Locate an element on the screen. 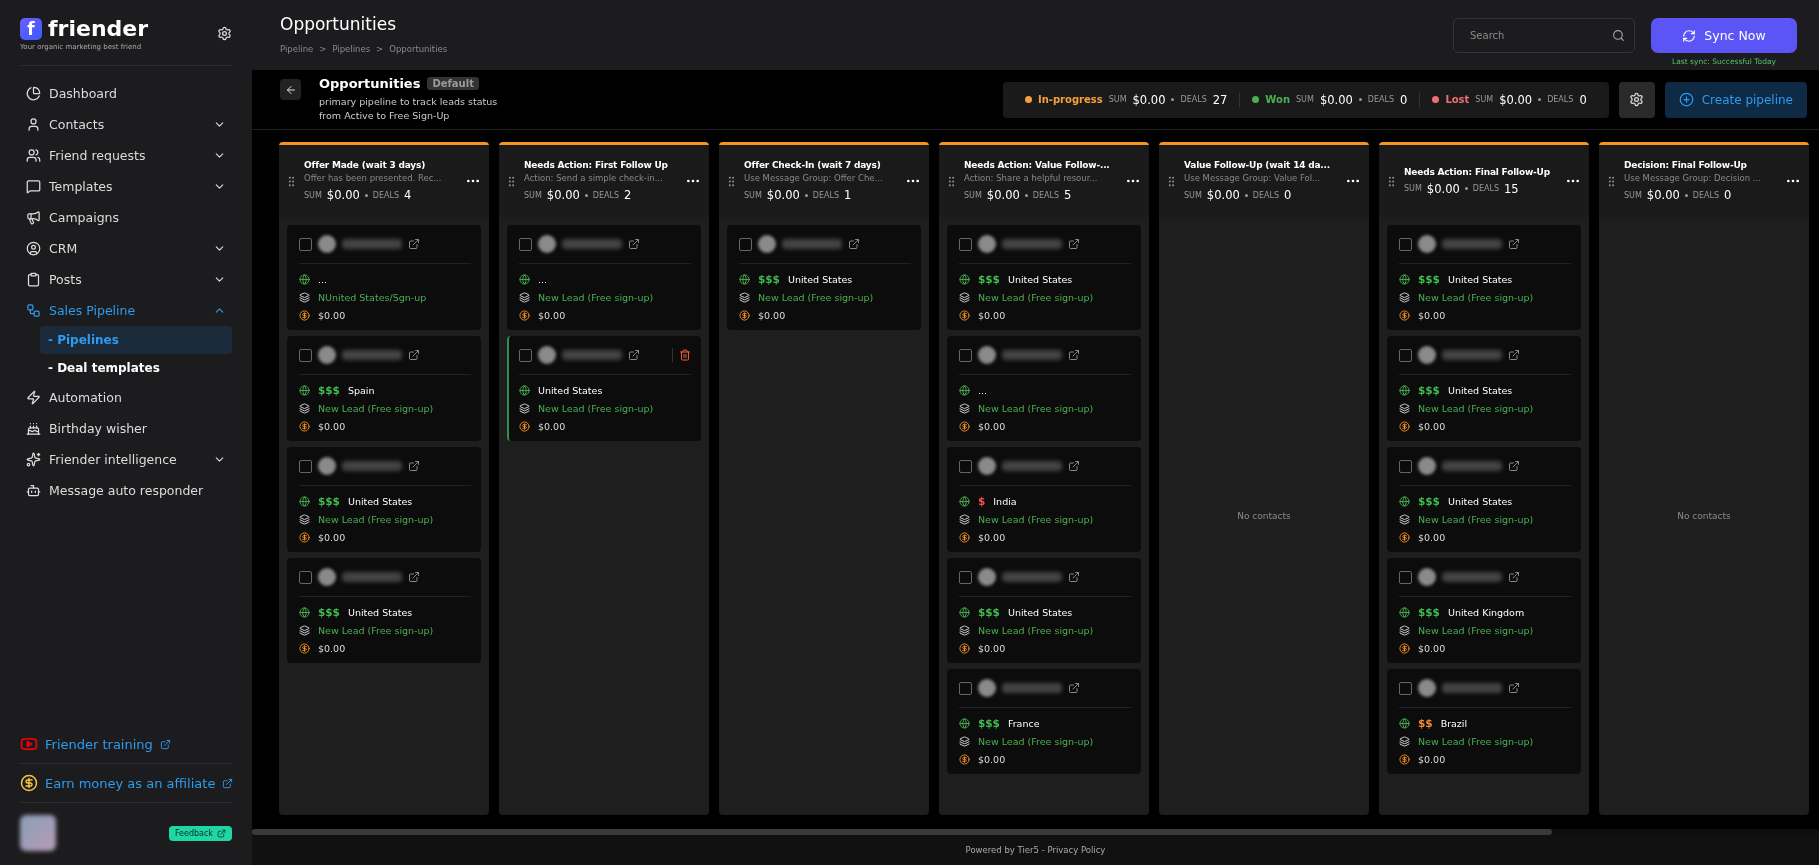 The height and width of the screenshot is (865, 1819). globe-icon is located at coordinates (304, 390).